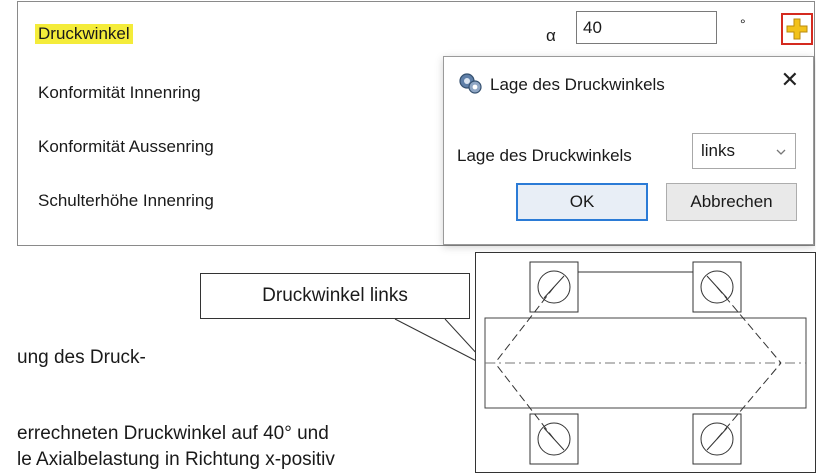  I want to click on dialog-title: Lage des Druckwinkels, so click(577, 84).